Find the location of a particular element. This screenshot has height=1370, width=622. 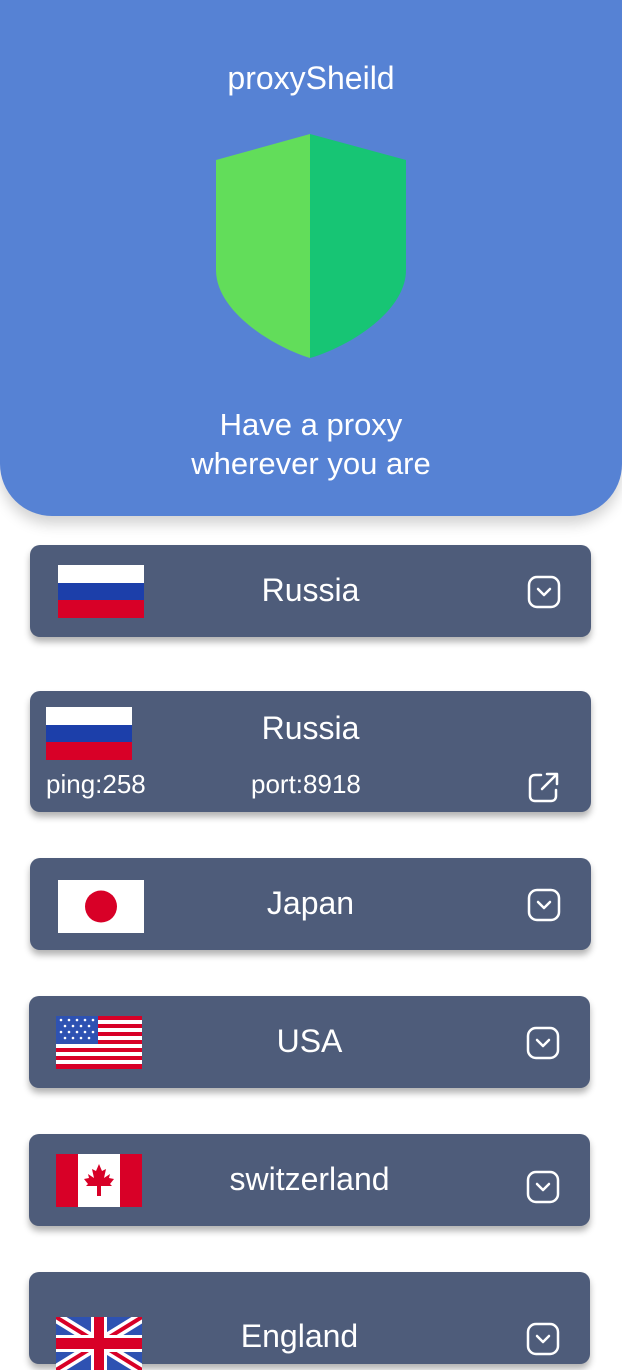

country-name: England is located at coordinates (299, 1336).